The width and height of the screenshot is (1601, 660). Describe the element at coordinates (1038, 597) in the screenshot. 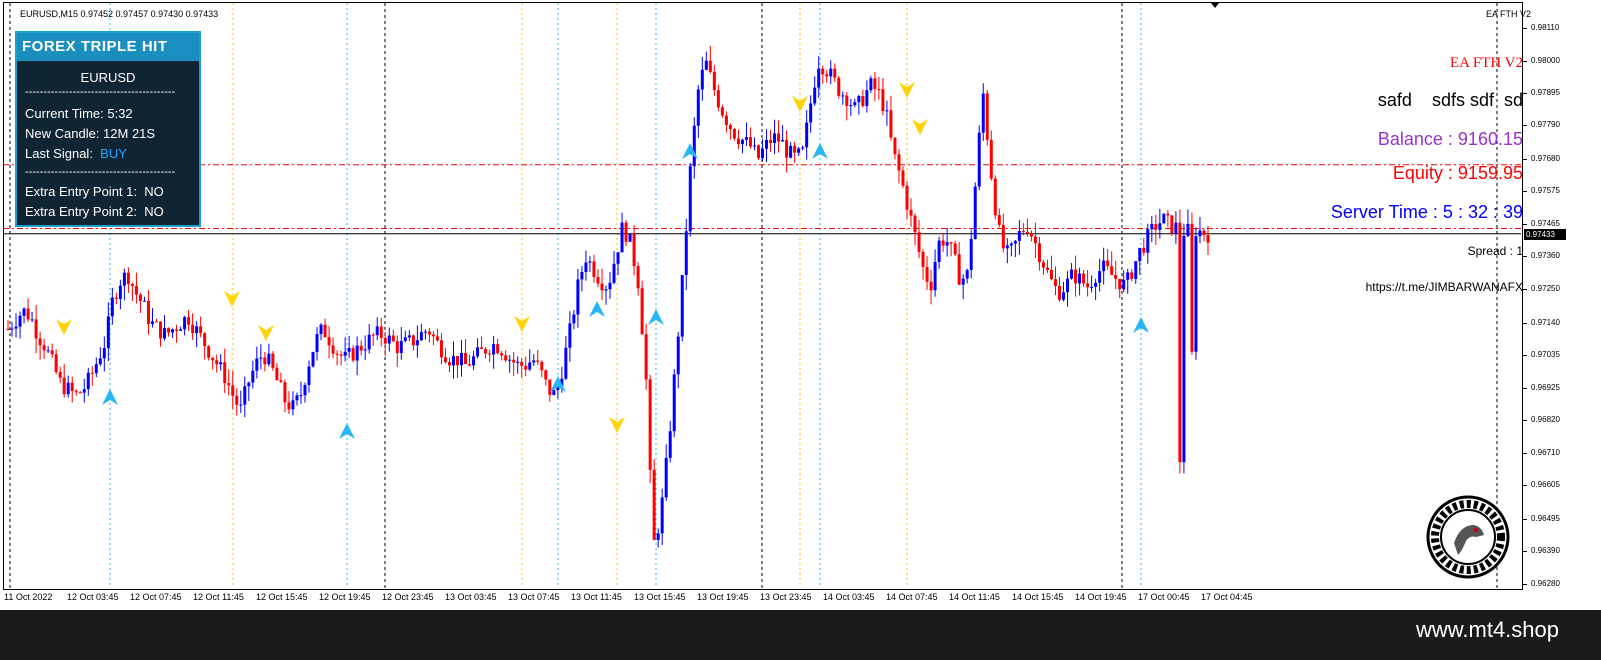

I see `time-label: 14 Oct 15:45` at that location.